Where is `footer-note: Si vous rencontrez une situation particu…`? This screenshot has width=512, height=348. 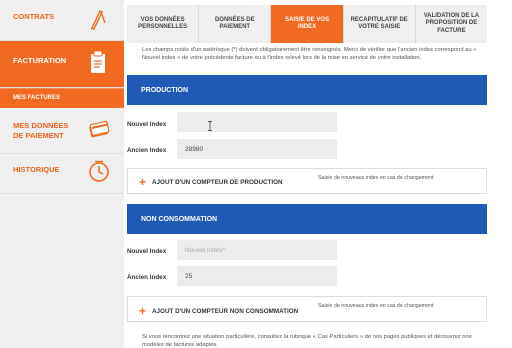 footer-note: Si vous rencontrez une situation particu… is located at coordinates (307, 341).